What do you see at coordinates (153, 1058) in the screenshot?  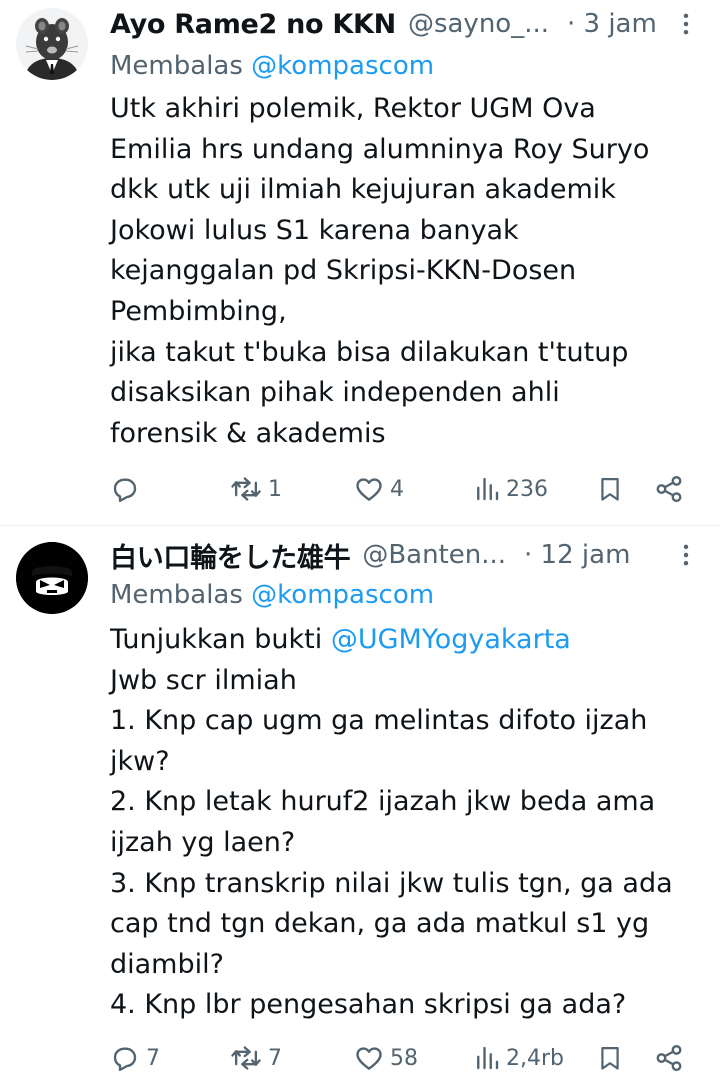 I see `reply-count: 7` at bounding box center [153, 1058].